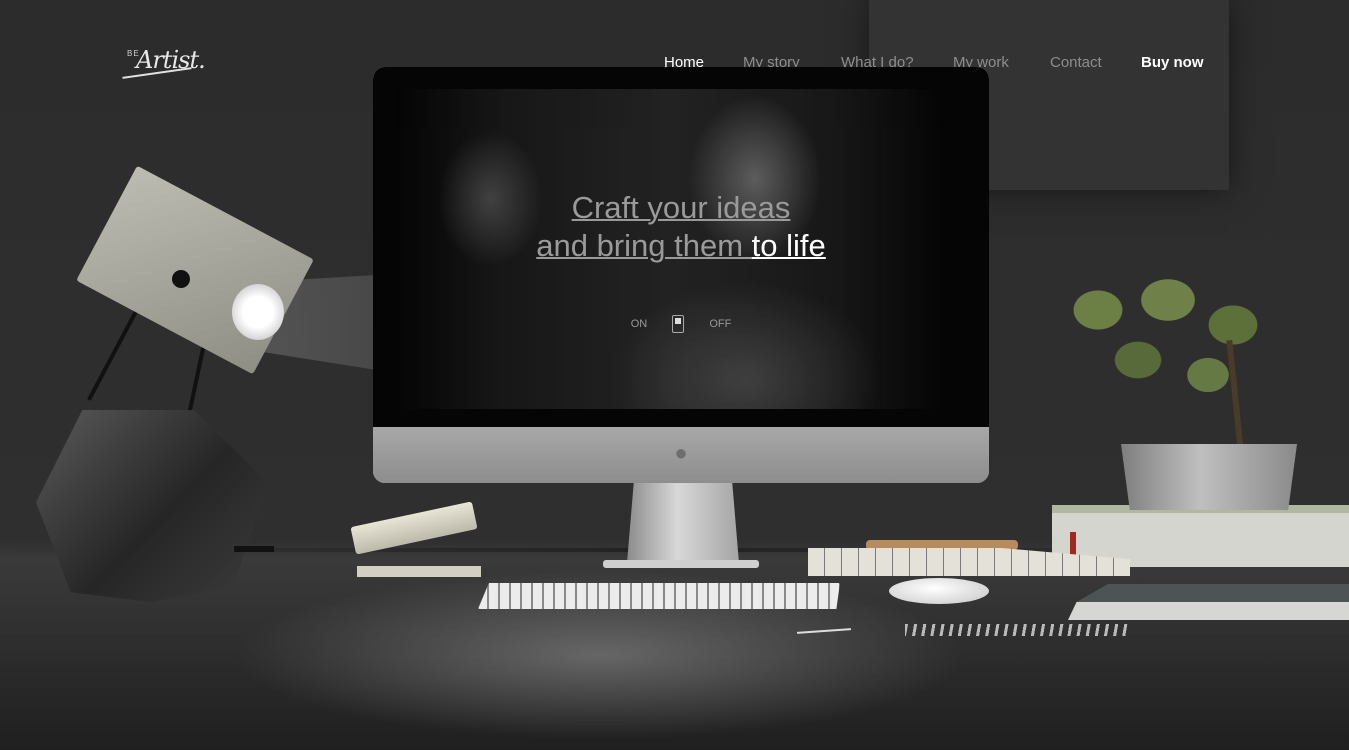 The image size is (1349, 750). I want to click on mouse, so click(939, 591).